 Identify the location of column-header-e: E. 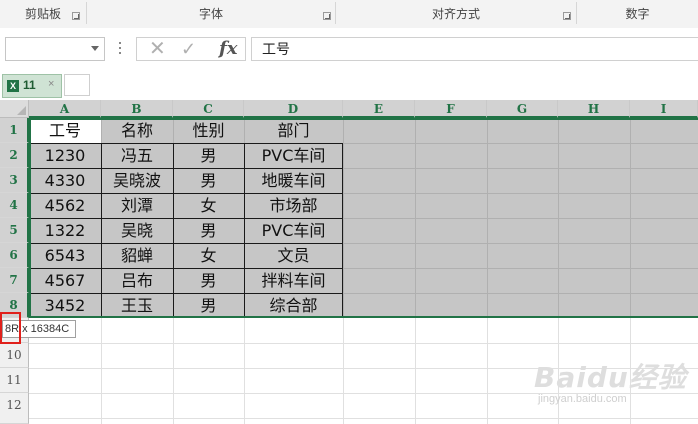
(379, 109).